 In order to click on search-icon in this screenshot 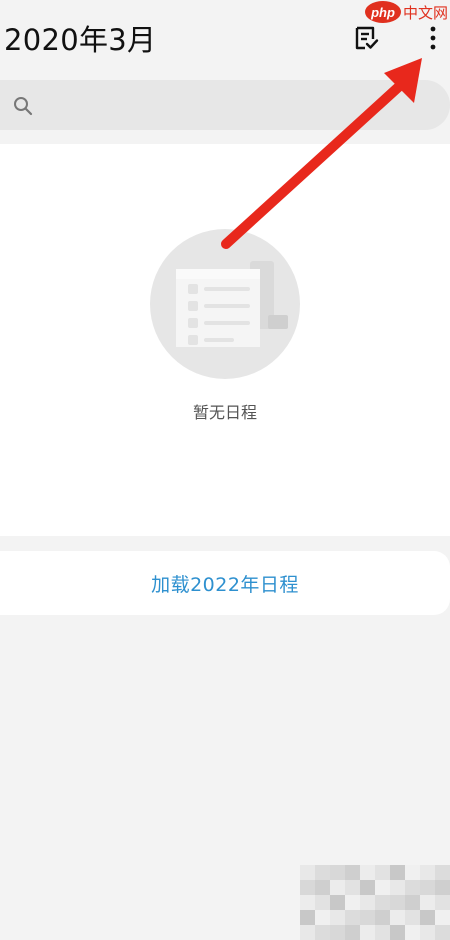, I will do `click(23, 106)`.